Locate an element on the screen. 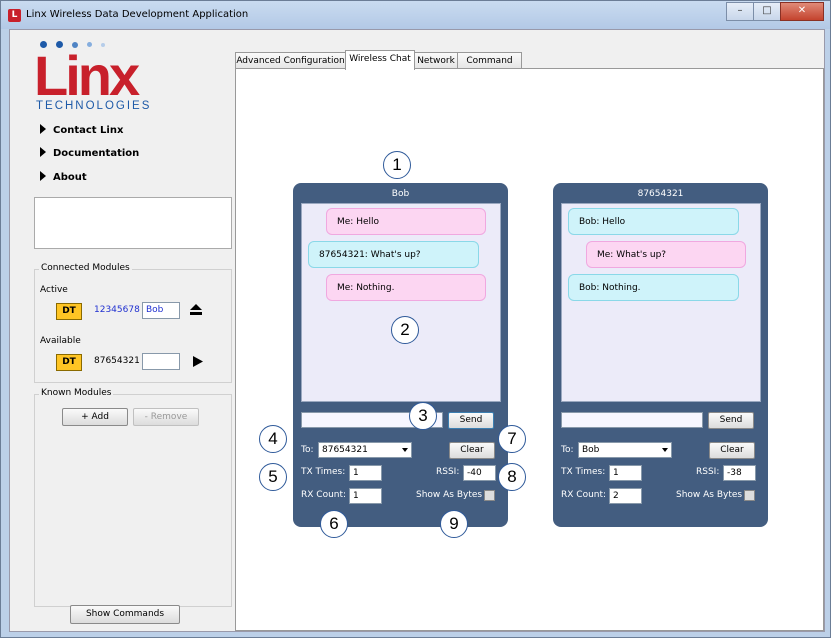 The width and height of the screenshot is (831, 638). chat-right-send-button: Send is located at coordinates (731, 420).